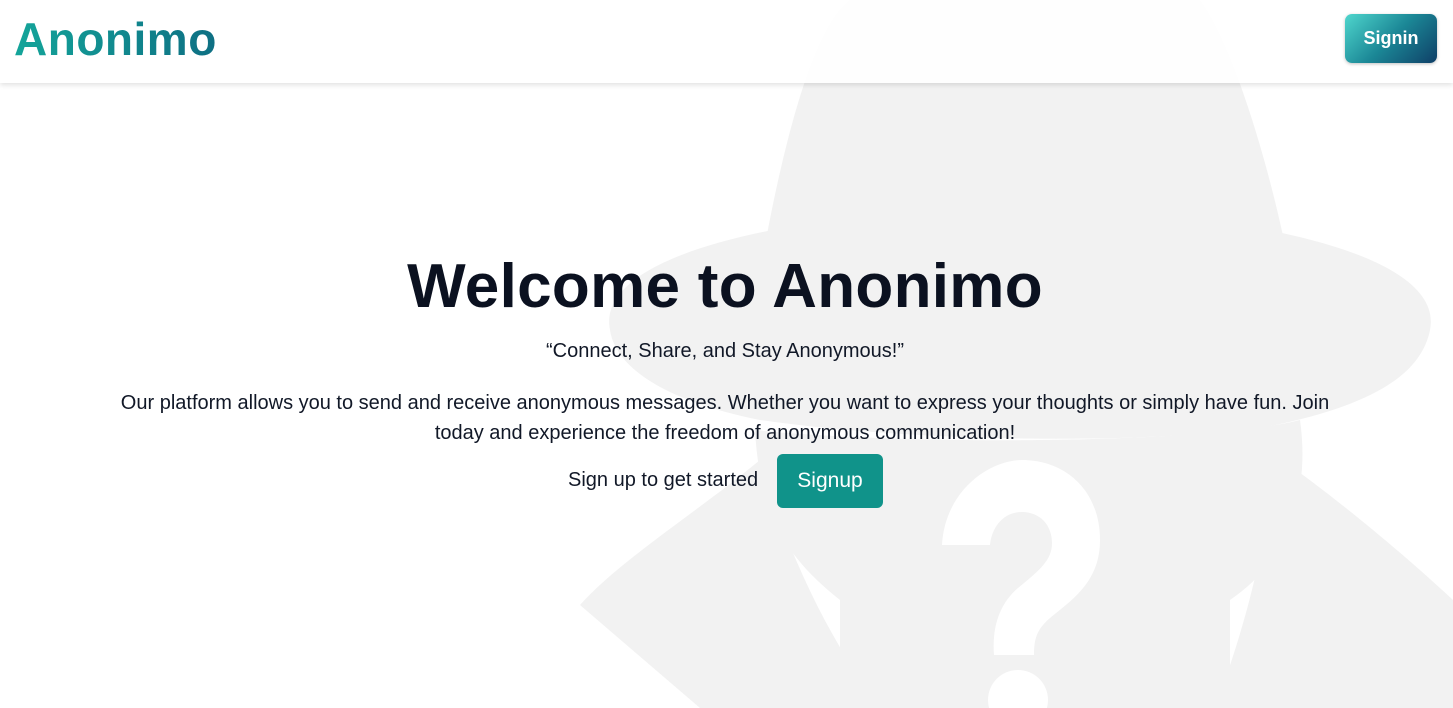 The height and width of the screenshot is (708, 1453). Describe the element at coordinates (663, 480) in the screenshot. I see `signup-prompt: Sign up to get started` at that location.